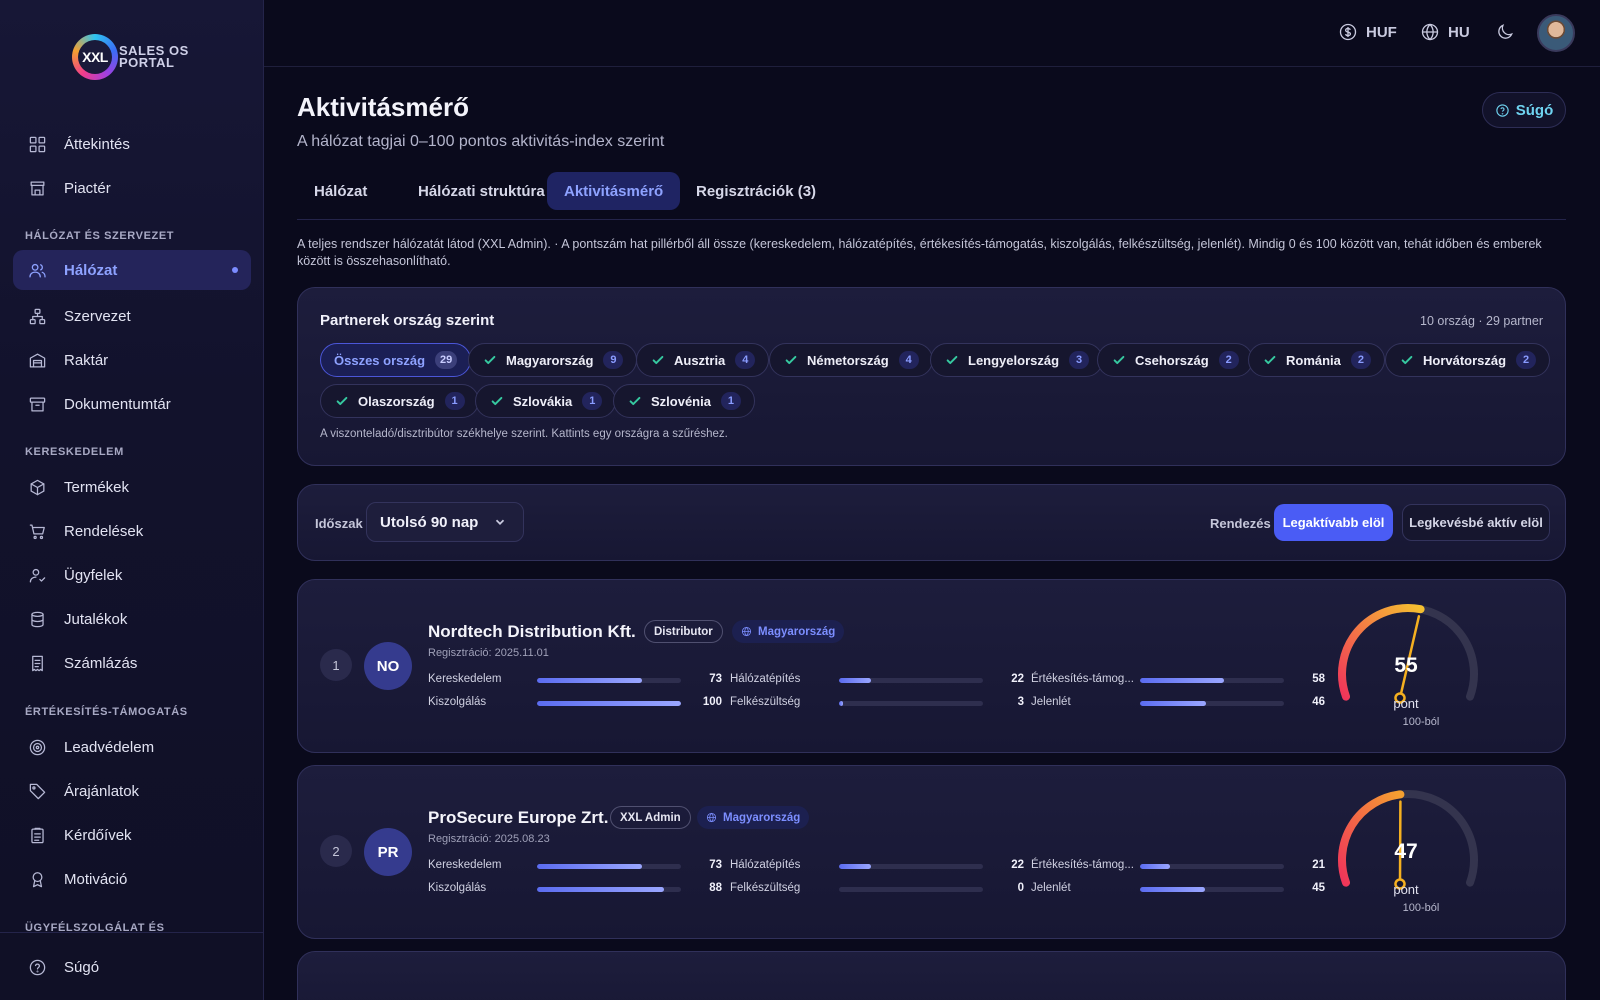 Image resolution: width=1600 pixels, height=1000 pixels. Describe the element at coordinates (132, 619) in the screenshot. I see `sidebar-item-commissions: Jutalékok` at that location.